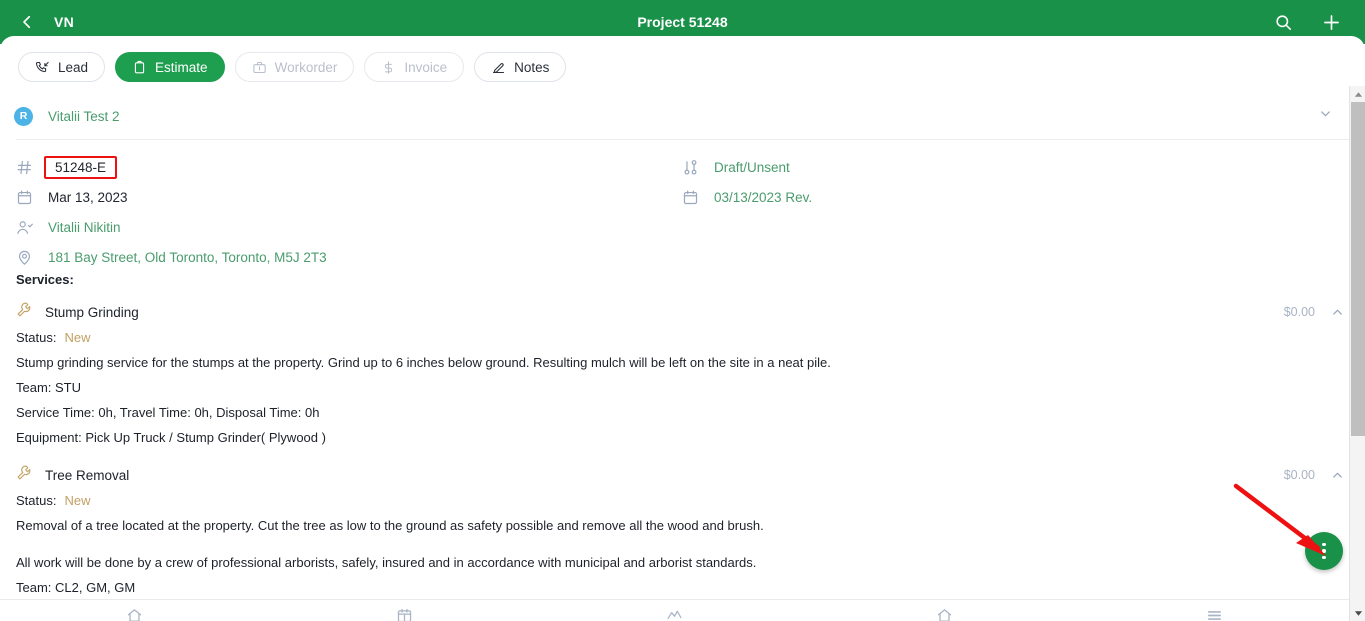 This screenshot has height=621, width=1365. What do you see at coordinates (992, 167) in the screenshot?
I see `meta-row-status: Draft/Unsent` at bounding box center [992, 167].